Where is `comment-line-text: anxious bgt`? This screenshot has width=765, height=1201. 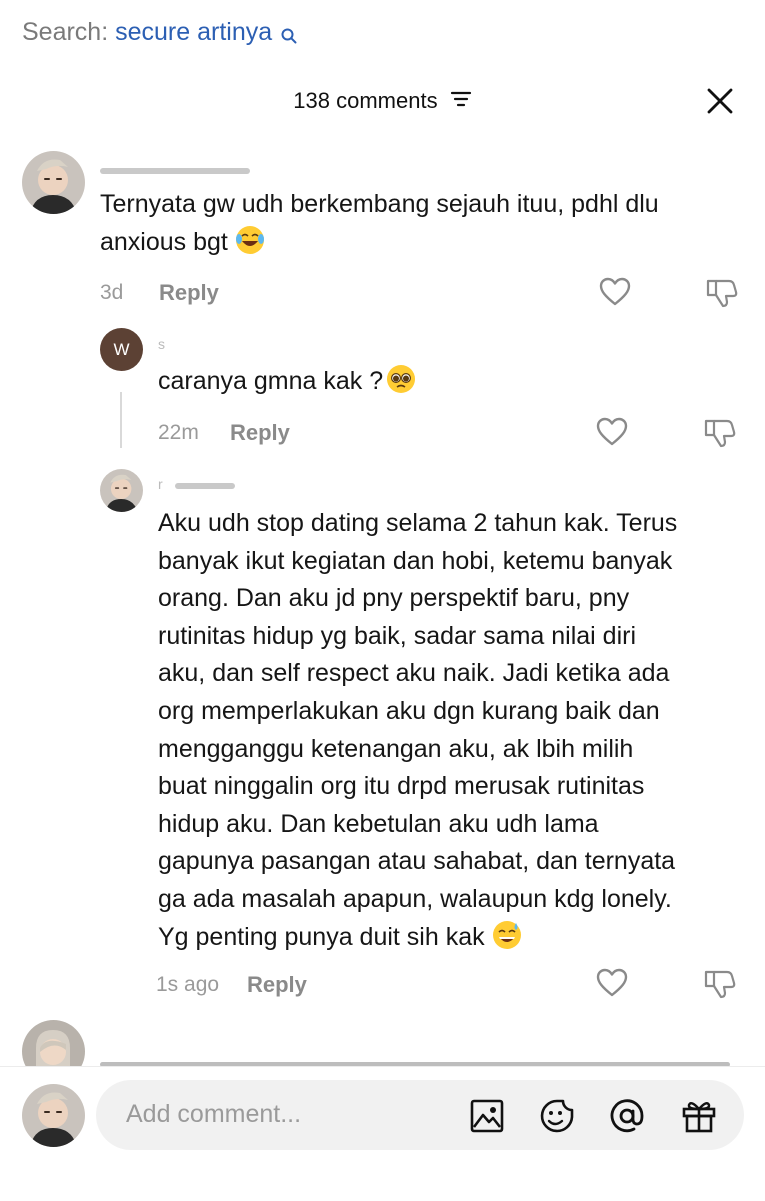
comment-line-text: anxious bgt is located at coordinates (164, 241).